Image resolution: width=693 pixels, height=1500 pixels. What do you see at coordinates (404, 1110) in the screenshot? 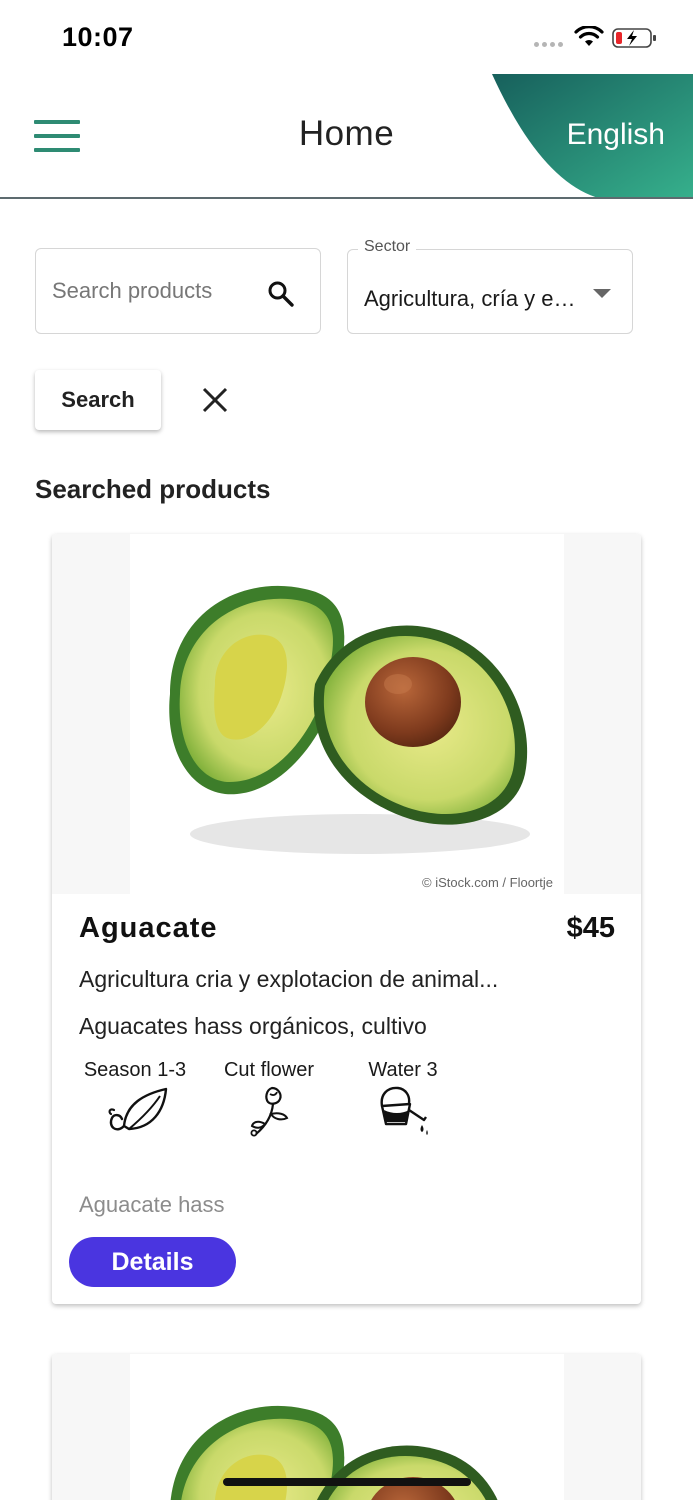
I see `watering-can-icon` at bounding box center [404, 1110].